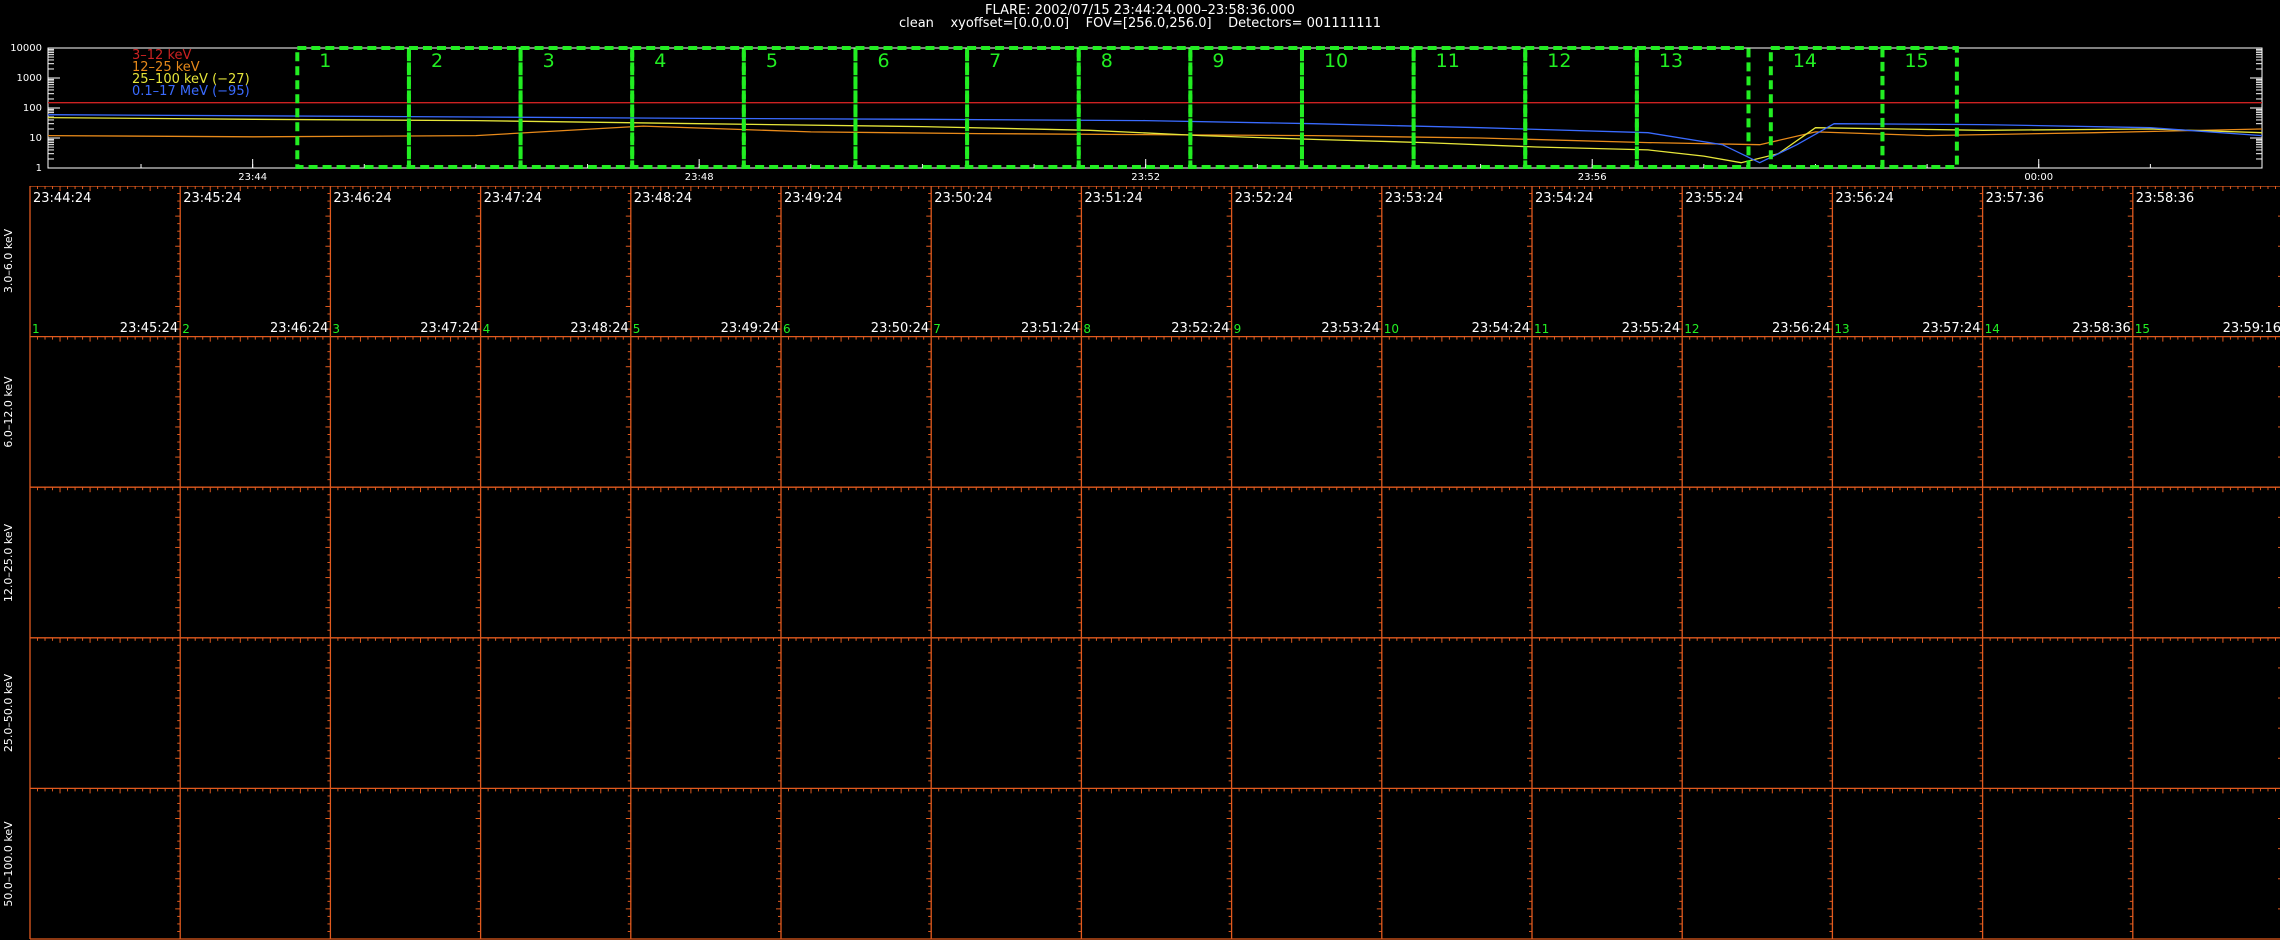  I want to click on x-tick-label: 23:52, so click(1145, 177).